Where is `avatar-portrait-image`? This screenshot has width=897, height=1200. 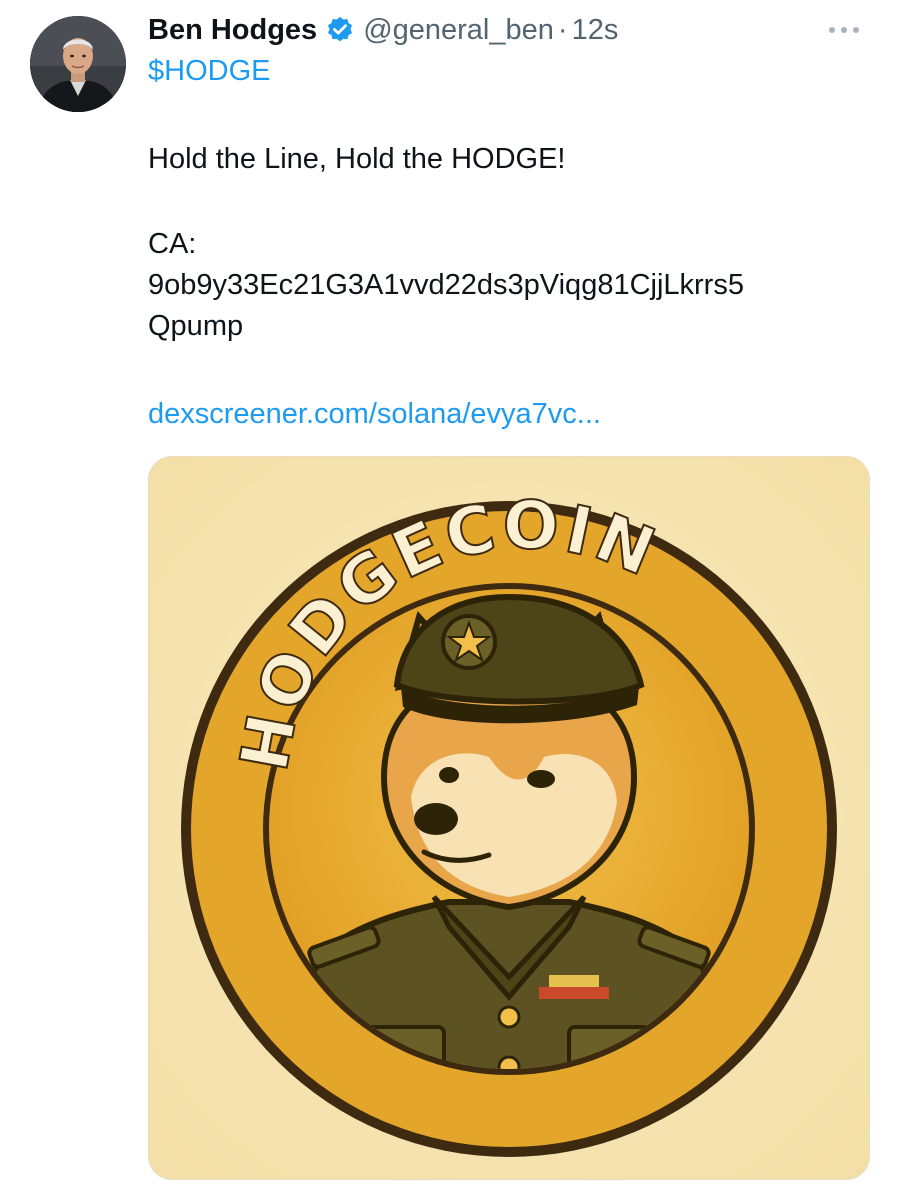 avatar-portrait-image is located at coordinates (78, 64).